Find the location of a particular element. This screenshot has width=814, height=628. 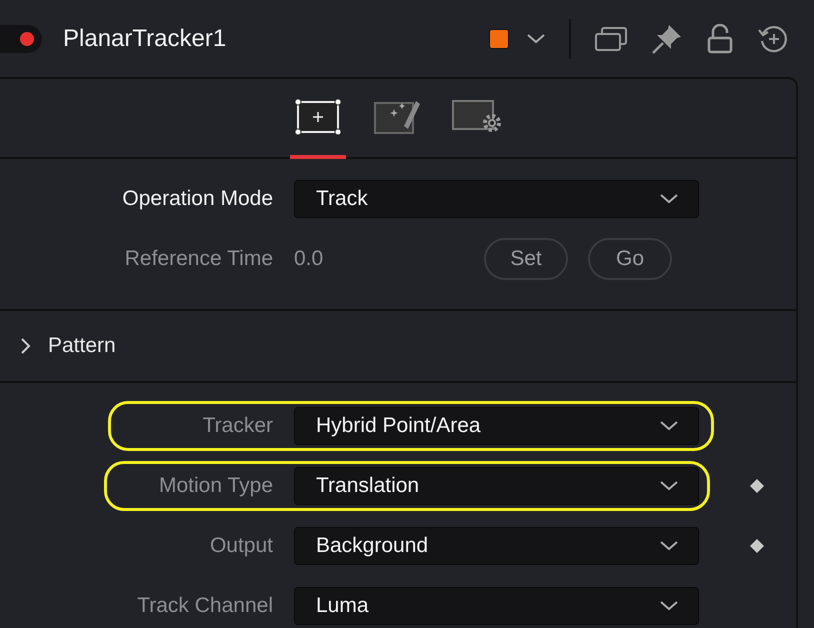

dropdown-value: Track is located at coordinates (342, 199).